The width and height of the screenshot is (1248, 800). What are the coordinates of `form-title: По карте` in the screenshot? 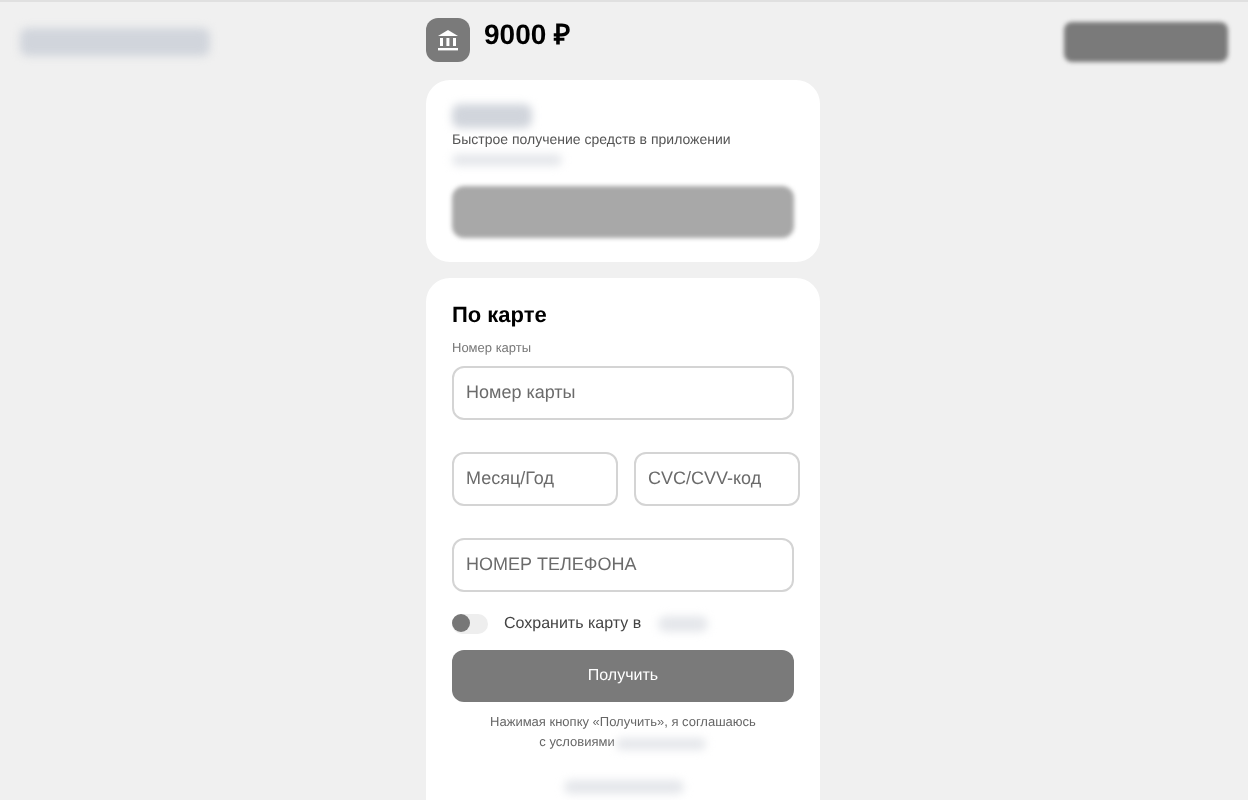 It's located at (500, 316).